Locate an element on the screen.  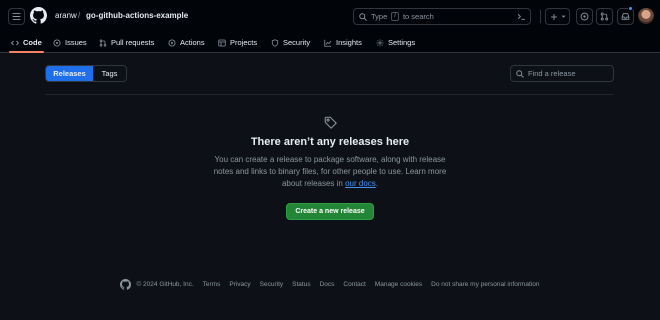
graph-icon is located at coordinates (328, 43).